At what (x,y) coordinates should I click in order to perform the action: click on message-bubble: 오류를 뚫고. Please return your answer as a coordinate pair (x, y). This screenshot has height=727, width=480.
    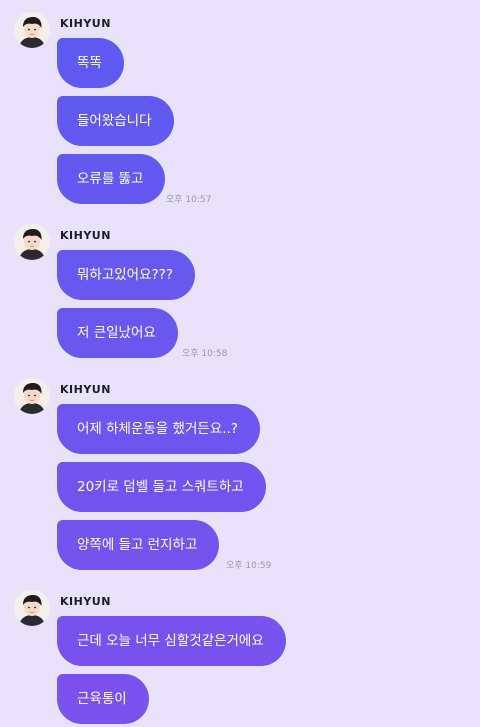
    Looking at the image, I should click on (111, 179).